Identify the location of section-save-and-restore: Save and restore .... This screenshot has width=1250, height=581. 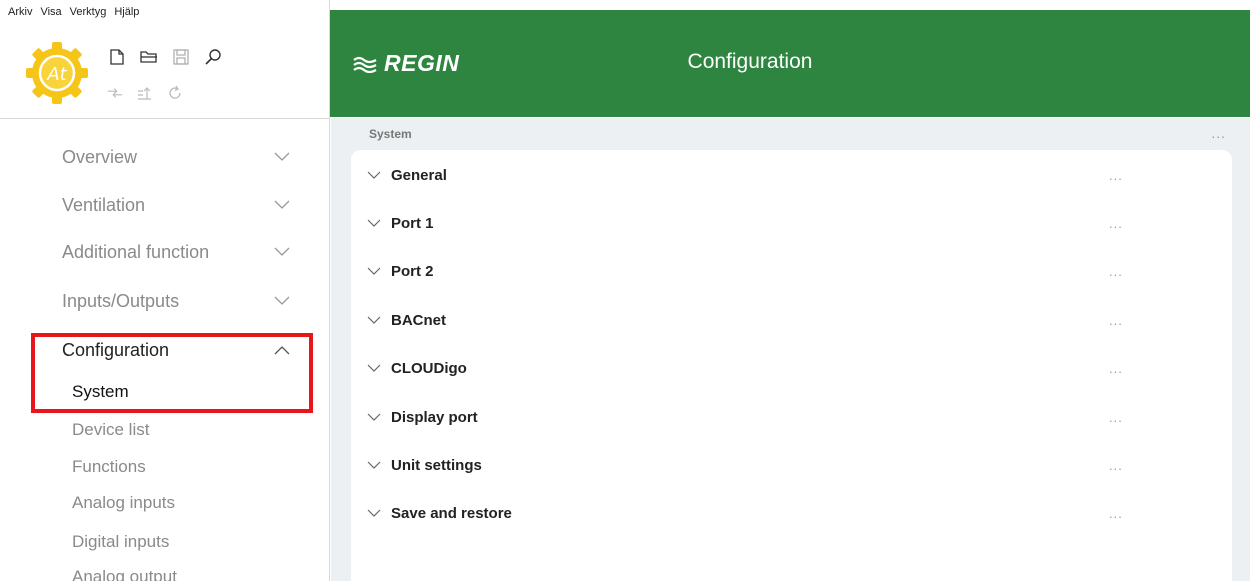
(765, 513).